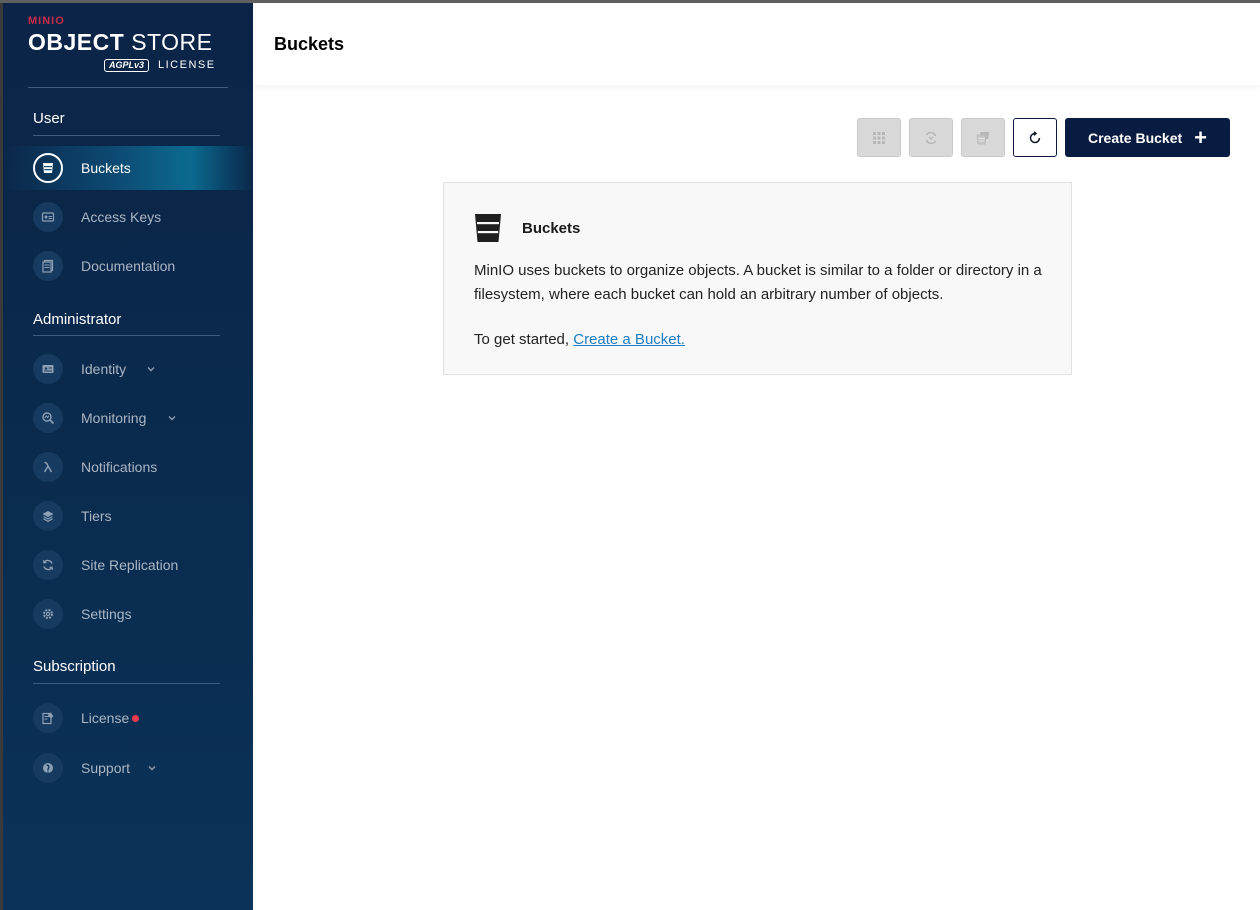  I want to click on sidebar-item-buckets: Buckets, so click(128, 168).